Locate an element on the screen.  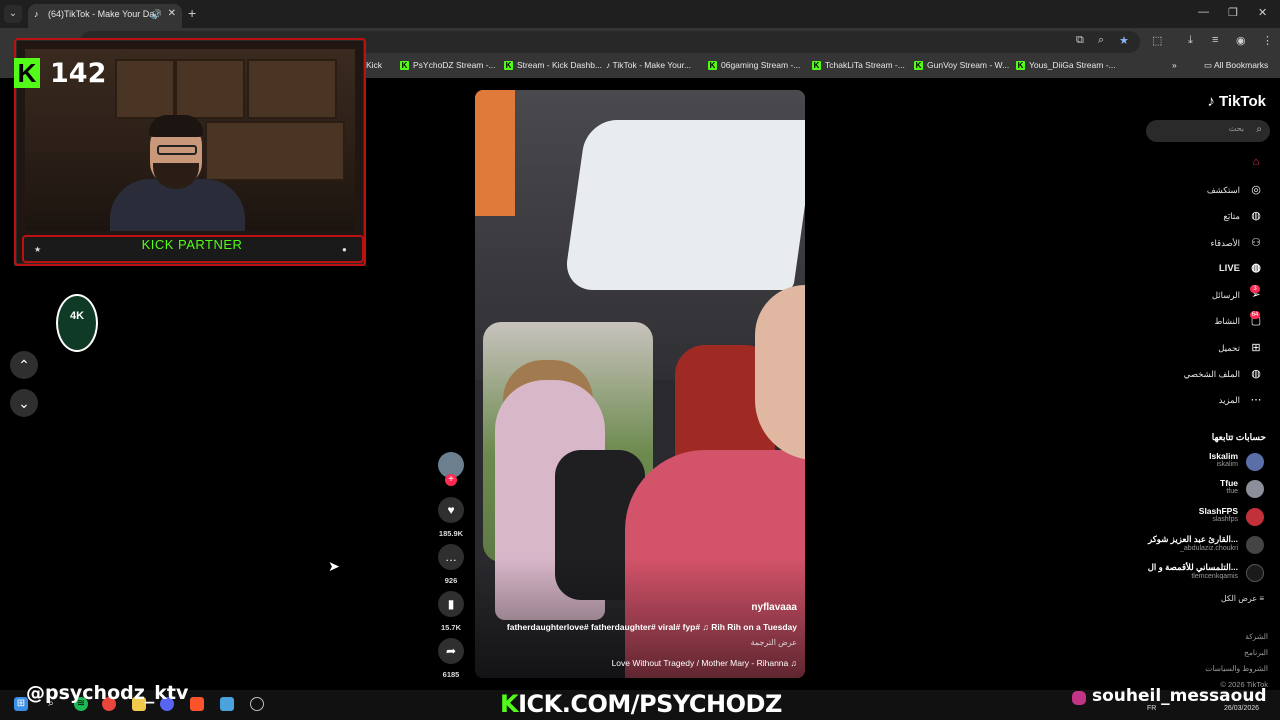
viewer-count: 142 is located at coordinates (78, 73).